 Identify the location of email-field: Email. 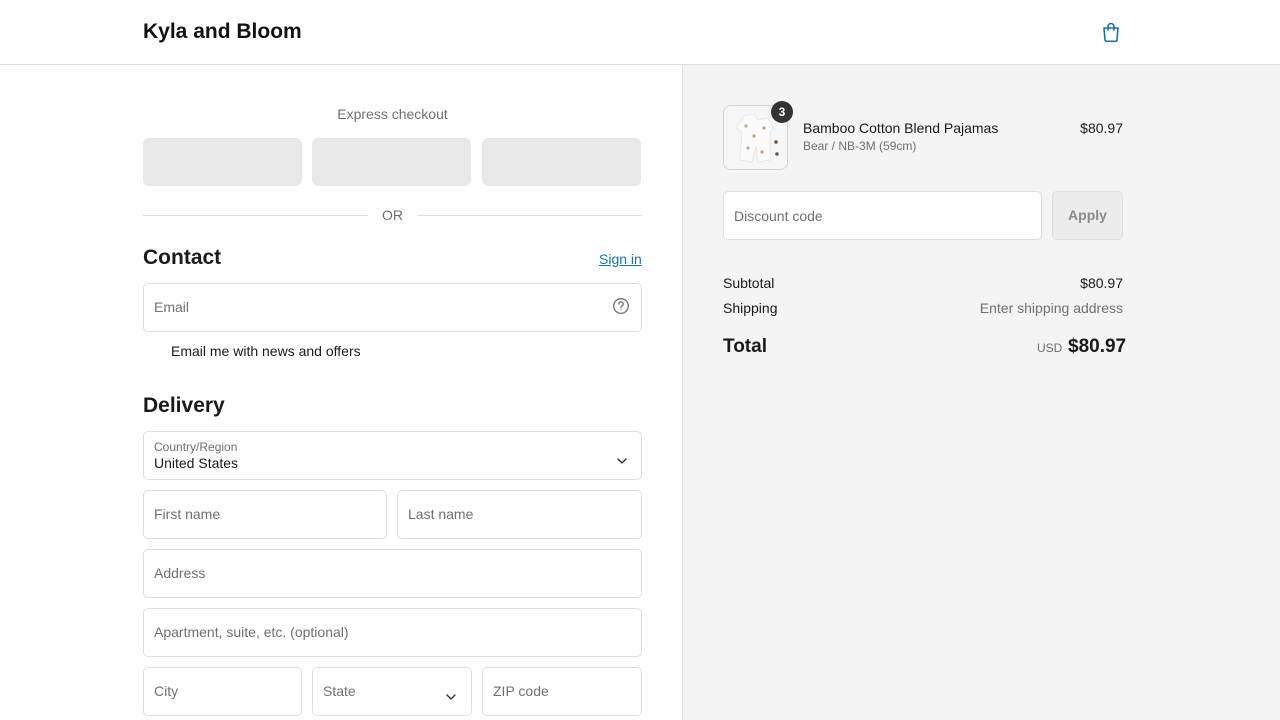
(392, 307).